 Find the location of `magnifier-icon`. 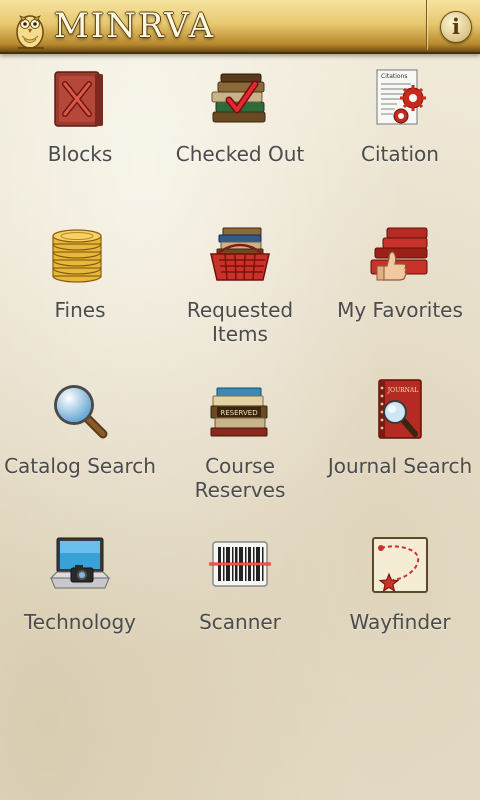

magnifier-icon is located at coordinates (81, 412).